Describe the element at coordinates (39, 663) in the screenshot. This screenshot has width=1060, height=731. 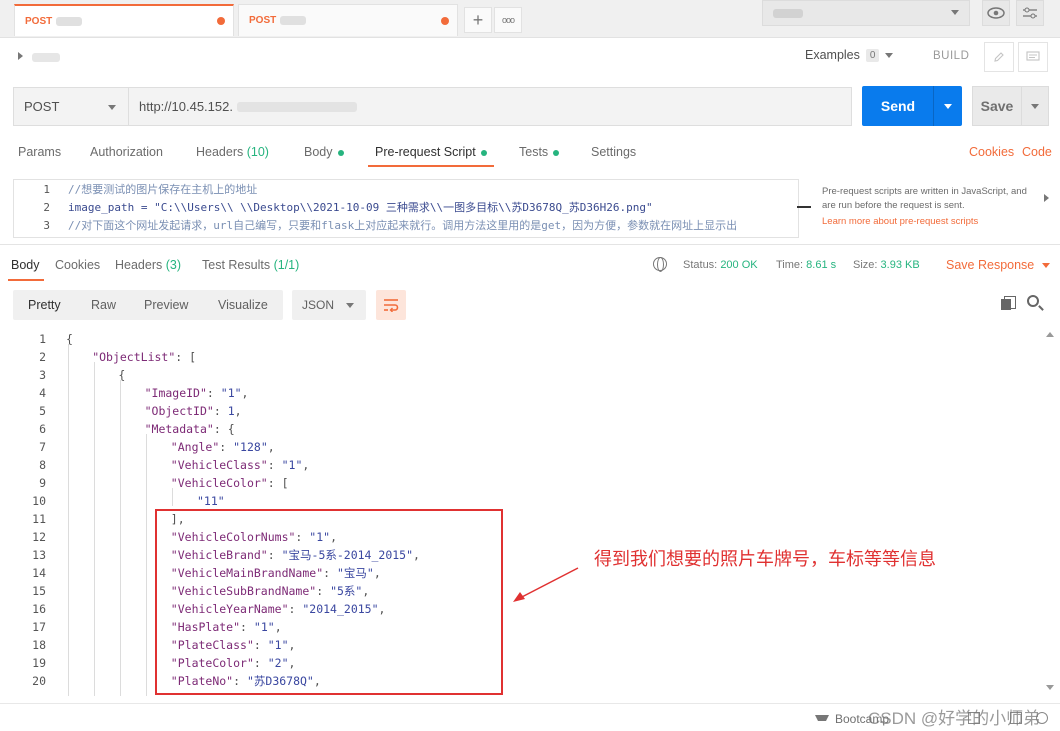
I see `line-number: 19` at that location.